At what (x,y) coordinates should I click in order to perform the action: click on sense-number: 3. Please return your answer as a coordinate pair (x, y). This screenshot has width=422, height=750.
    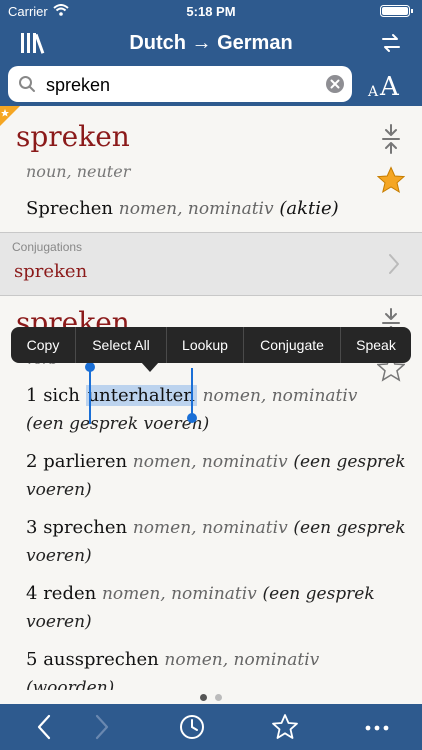
    Looking at the image, I should click on (32, 527).